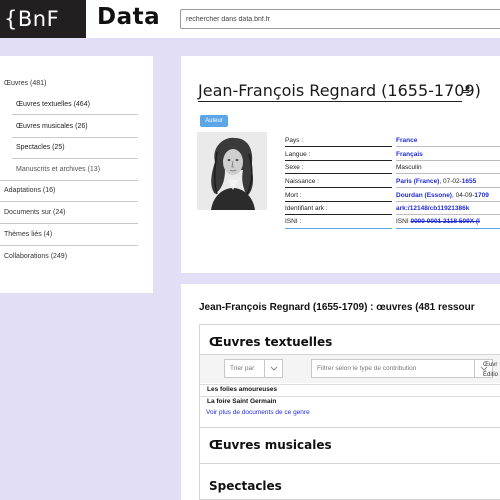 This screenshot has width=500, height=500. Describe the element at coordinates (367, 368) in the screenshot. I see `filter-select-label: Filtrer selon le type de contribution` at that location.